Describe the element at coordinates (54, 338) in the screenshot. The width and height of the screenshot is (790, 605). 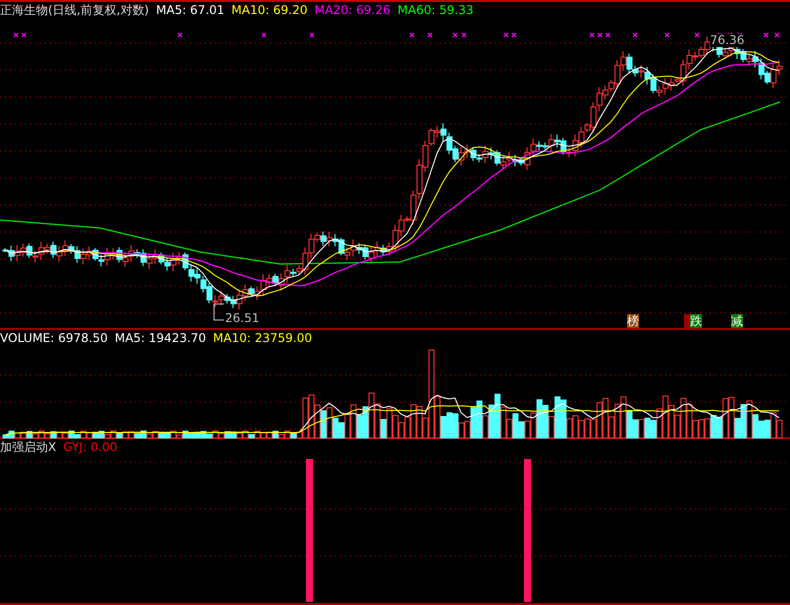
I see `volume-label: VOLUME: 6978.50` at that location.